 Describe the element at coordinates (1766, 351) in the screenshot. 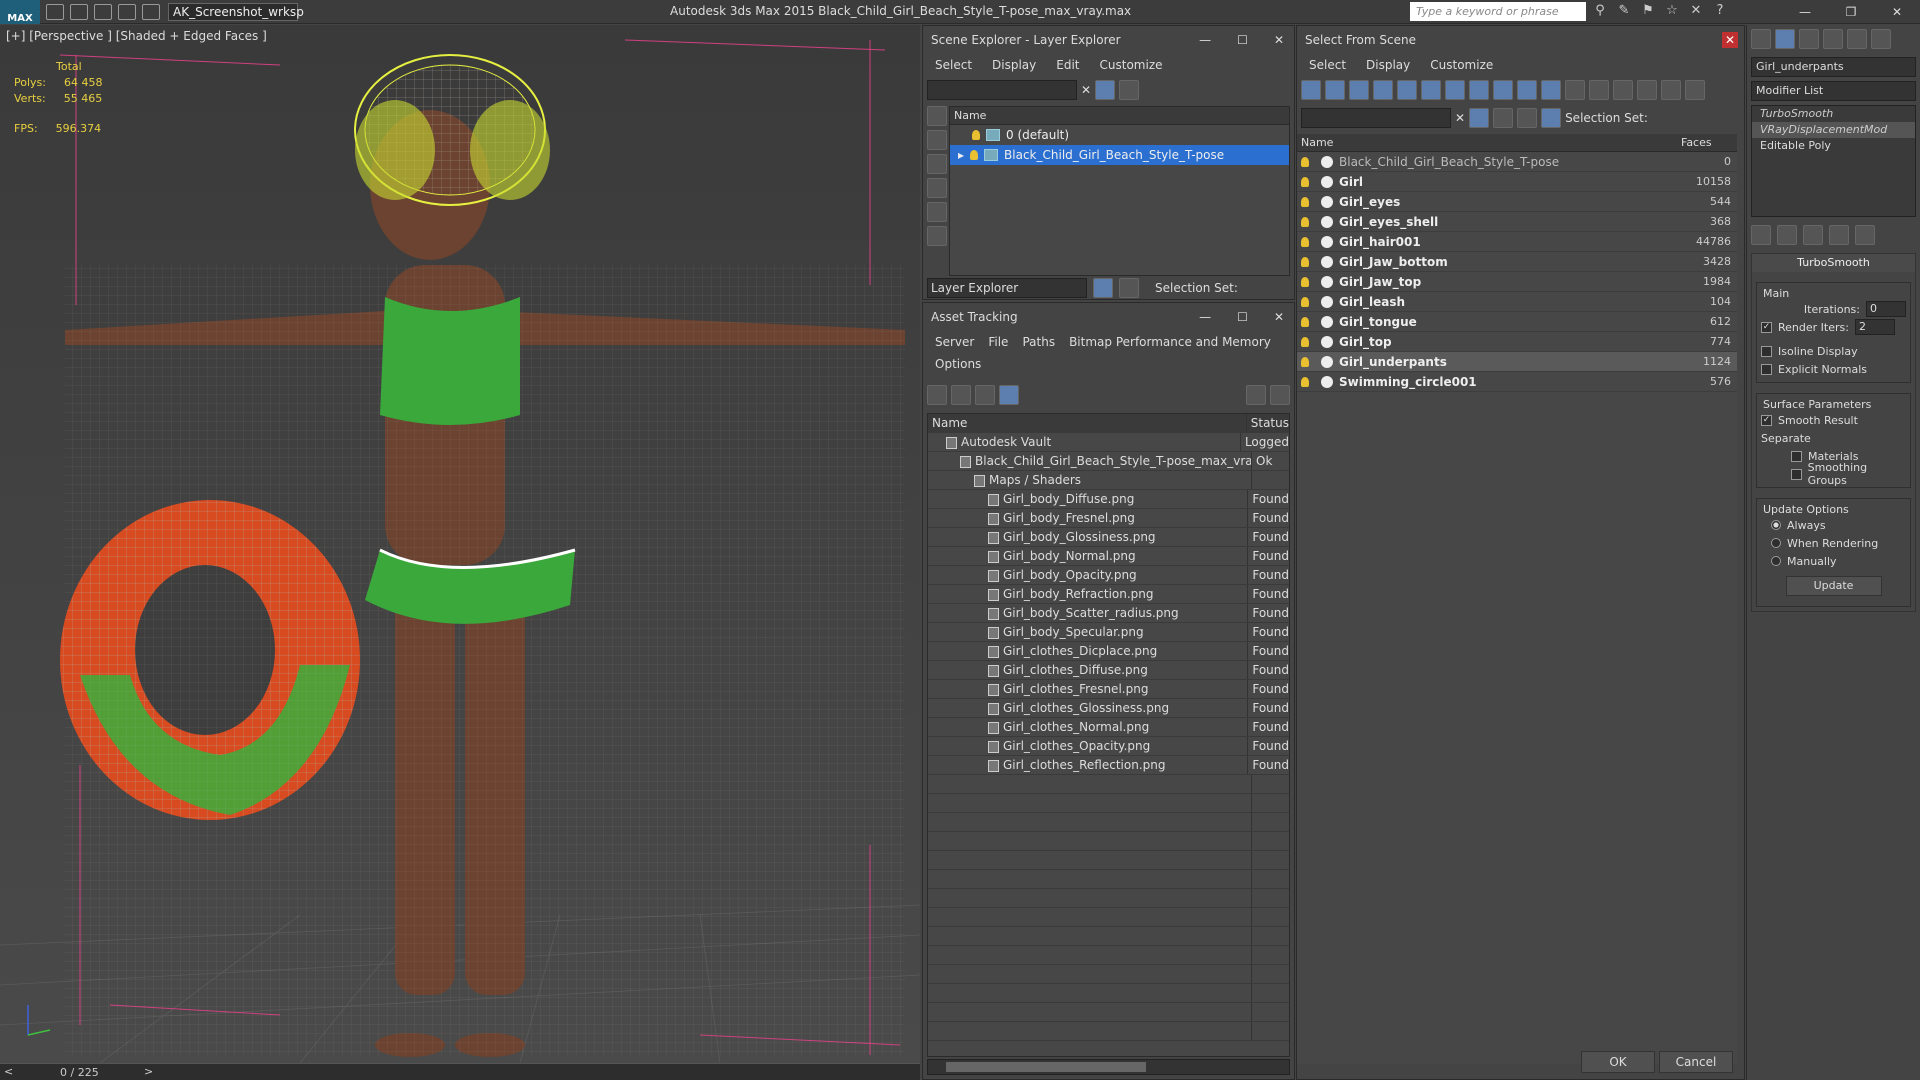

I see `isoline-checkbox` at that location.